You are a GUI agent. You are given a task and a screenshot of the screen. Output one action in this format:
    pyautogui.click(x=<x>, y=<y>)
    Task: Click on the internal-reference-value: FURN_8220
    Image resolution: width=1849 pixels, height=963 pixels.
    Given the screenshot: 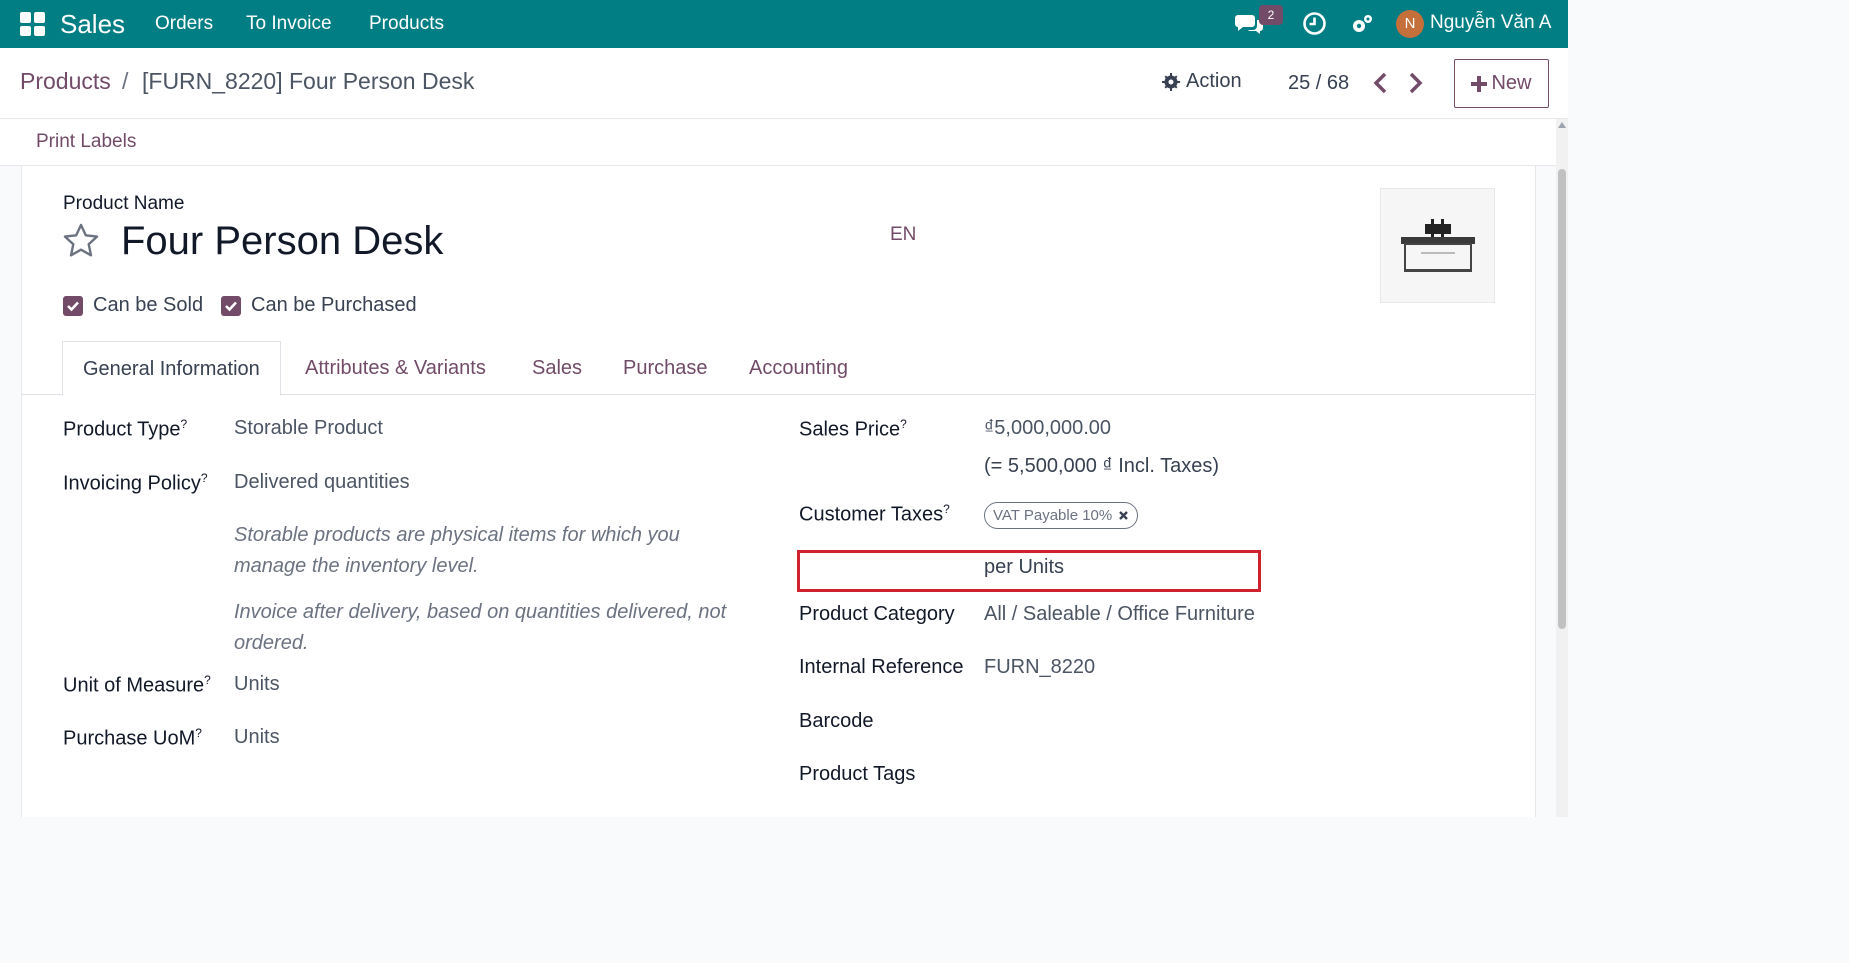 What is the action you would take?
    pyautogui.click(x=1039, y=667)
    